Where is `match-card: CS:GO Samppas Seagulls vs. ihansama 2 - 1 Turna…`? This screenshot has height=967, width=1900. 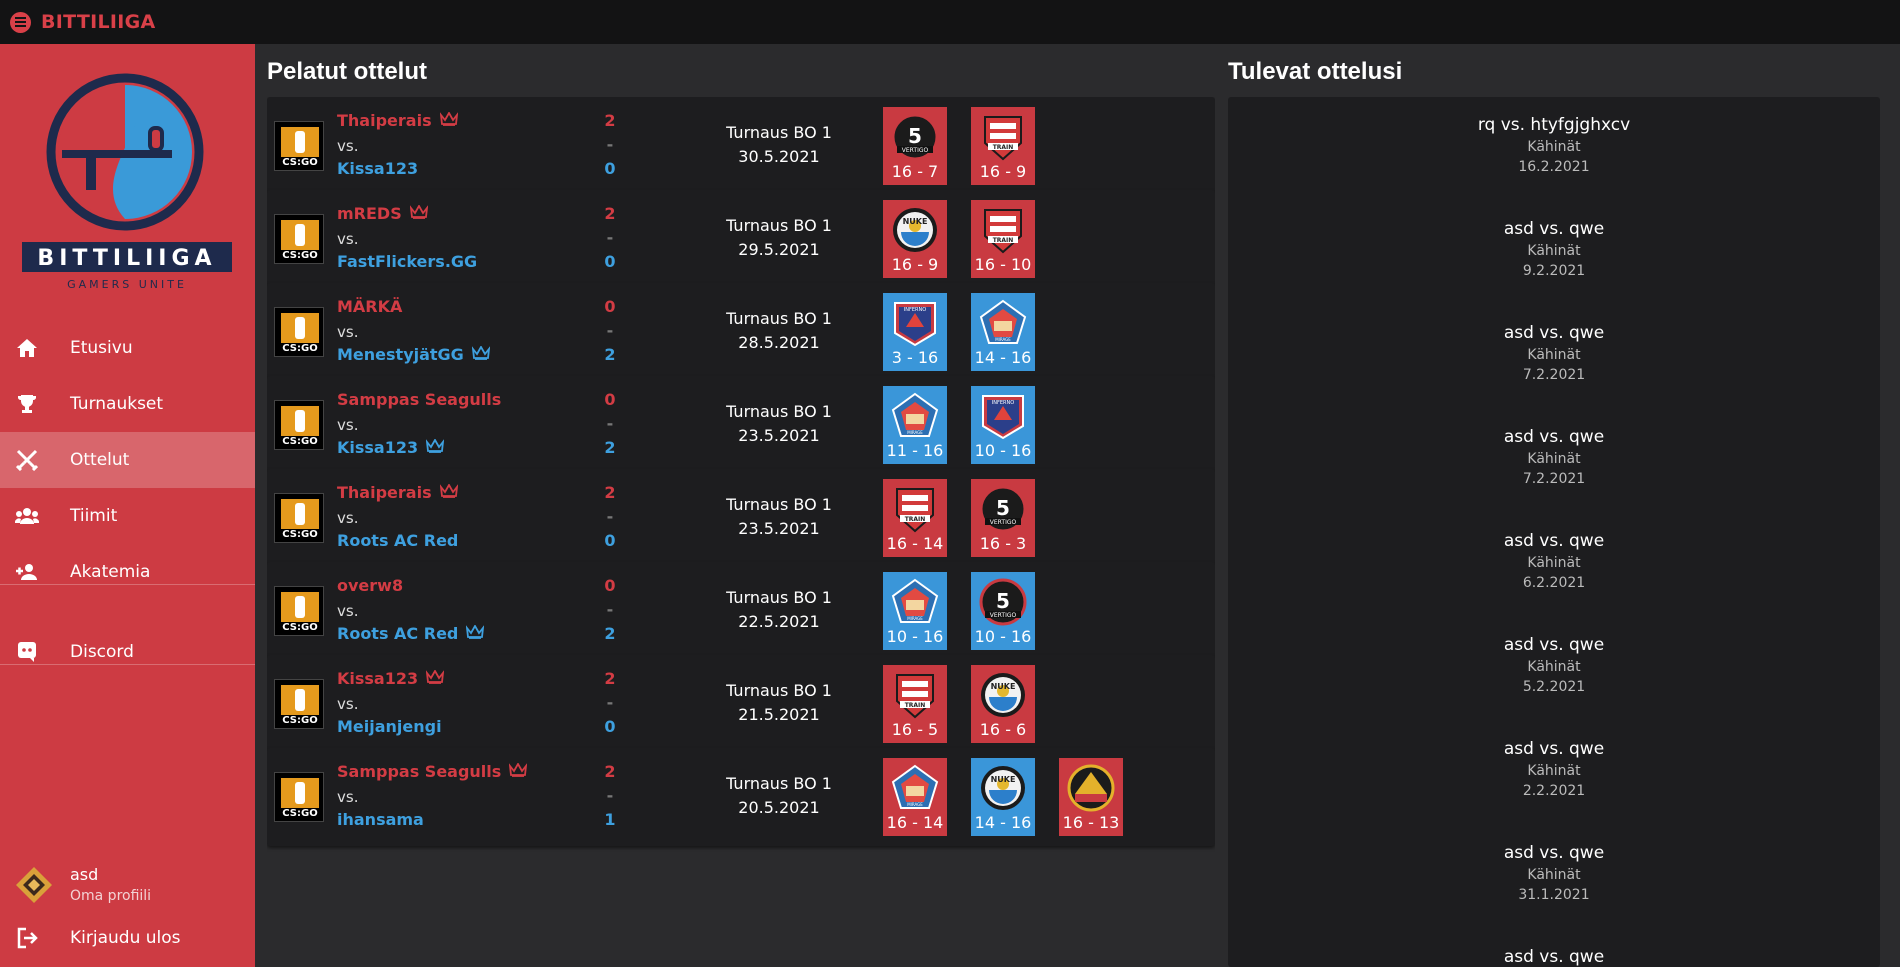 match-card: CS:GO Samppas Seagulls vs. ihansama 2 - 1 Turna… is located at coordinates (741, 797).